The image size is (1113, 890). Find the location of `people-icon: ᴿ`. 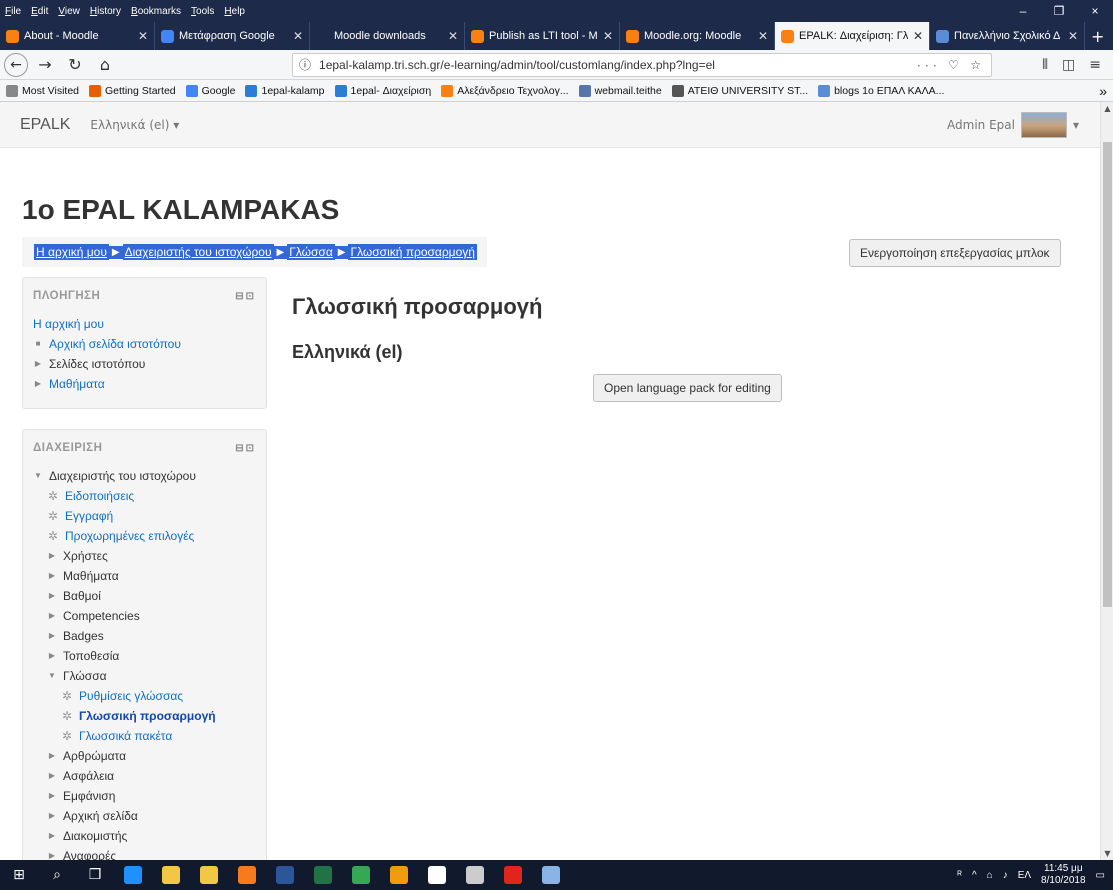

people-icon: ᴿ is located at coordinates (959, 875).